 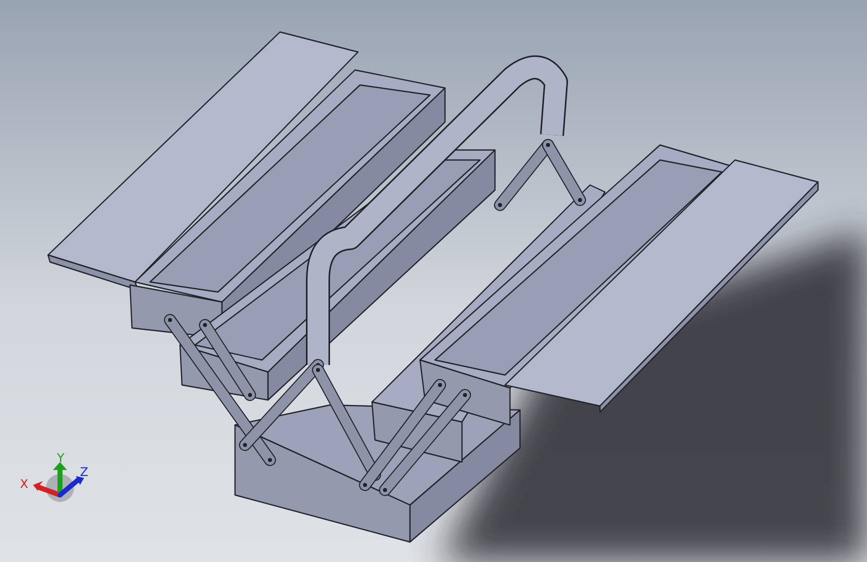 I want to click on axis-label: X, so click(x=24, y=484).